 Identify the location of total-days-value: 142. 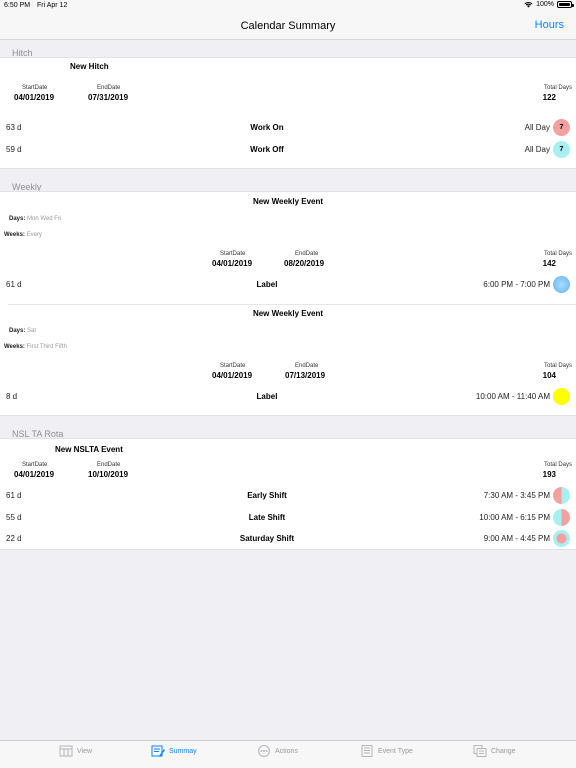
(549, 263).